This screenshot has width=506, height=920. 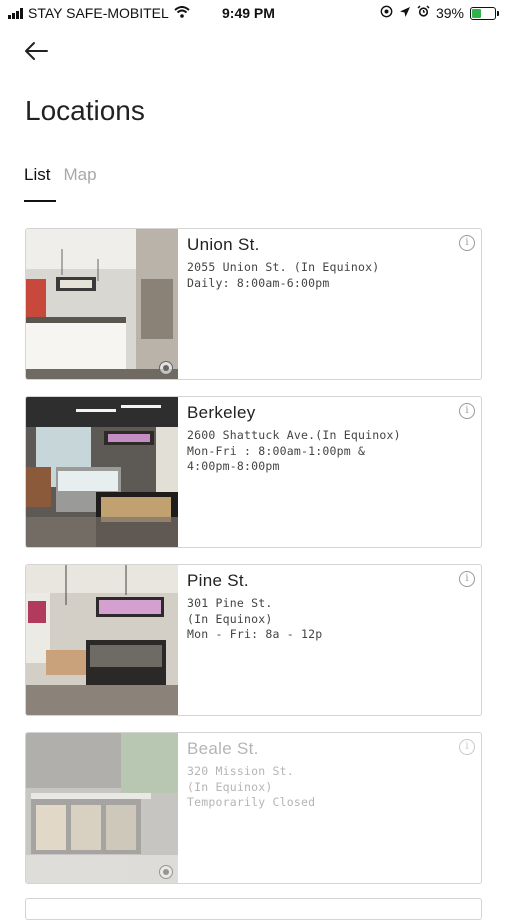 I want to click on location-address: 320 Mission St., so click(x=240, y=771).